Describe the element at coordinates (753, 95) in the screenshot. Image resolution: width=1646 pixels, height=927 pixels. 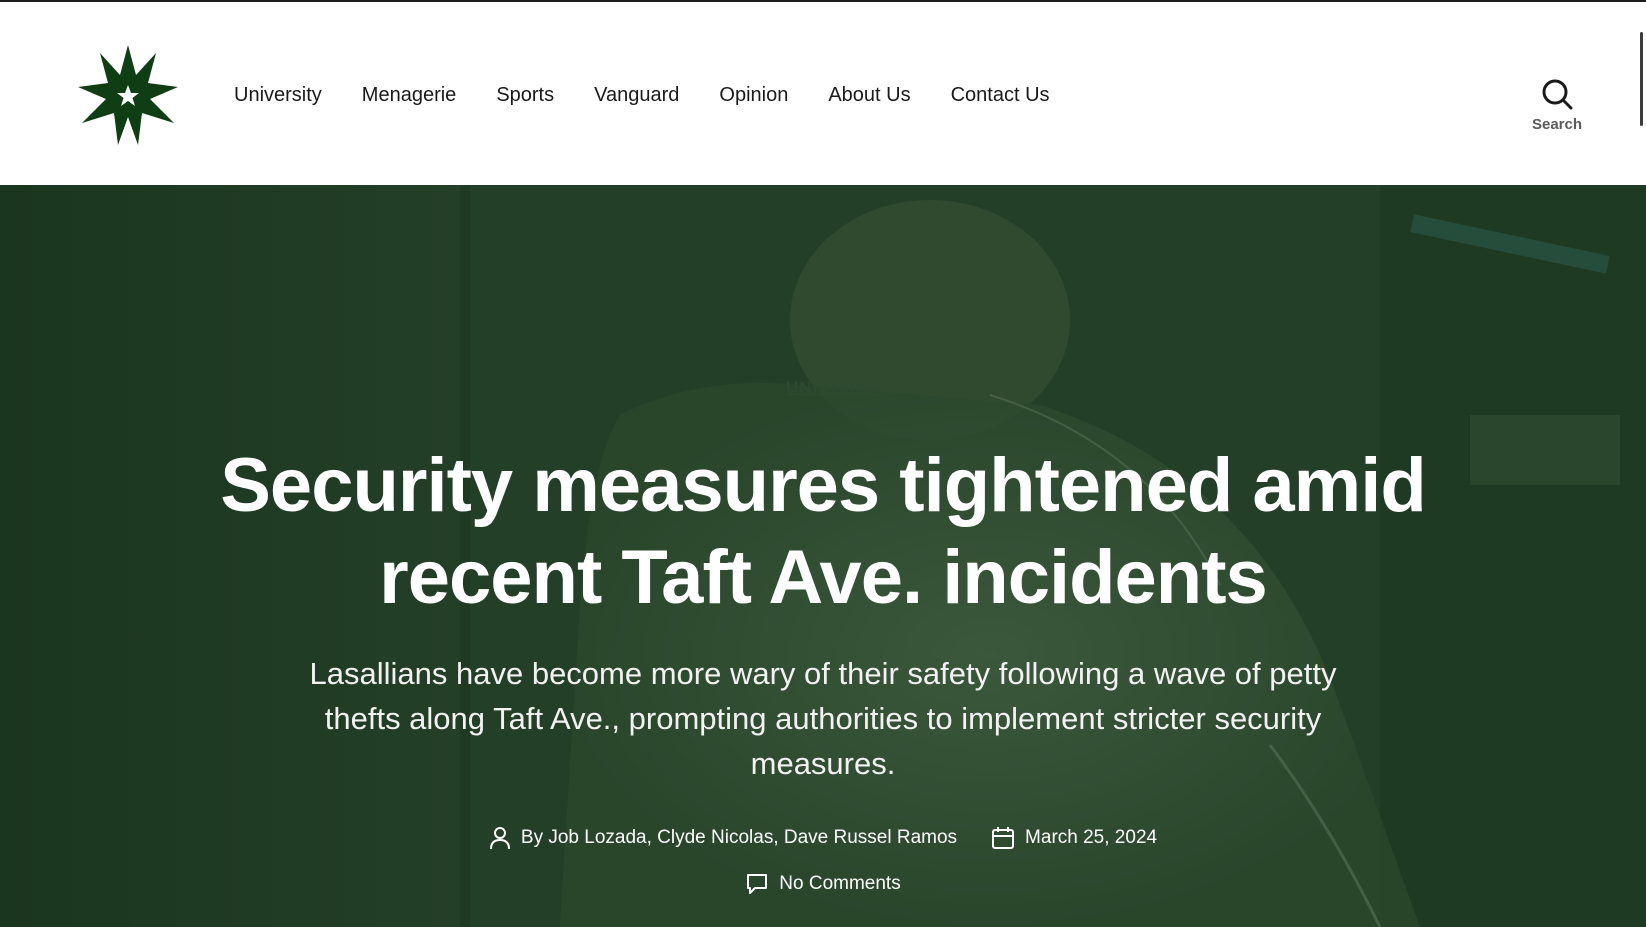
I see `nav-item-opinion: Opinion` at that location.